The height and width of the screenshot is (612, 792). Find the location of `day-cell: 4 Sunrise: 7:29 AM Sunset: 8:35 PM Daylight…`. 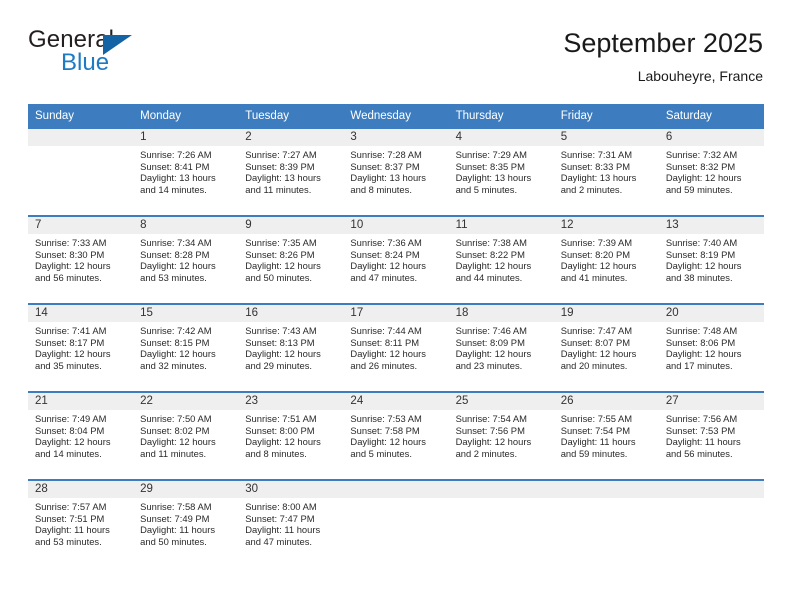

day-cell: 4 Sunrise: 7:29 AM Sunset: 8:35 PM Daylight… is located at coordinates (501, 172).